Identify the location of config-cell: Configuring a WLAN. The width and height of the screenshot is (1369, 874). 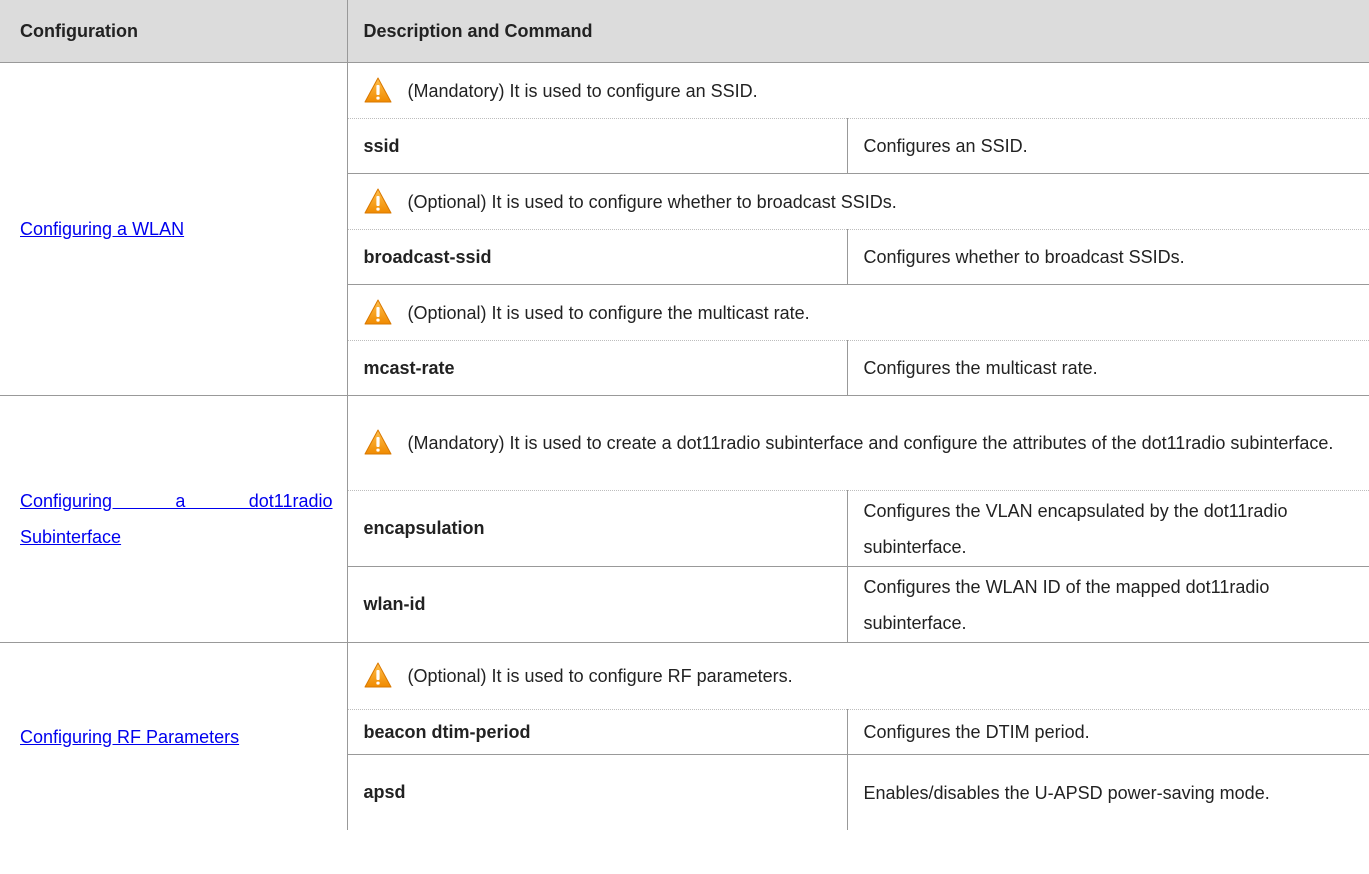
(173, 229).